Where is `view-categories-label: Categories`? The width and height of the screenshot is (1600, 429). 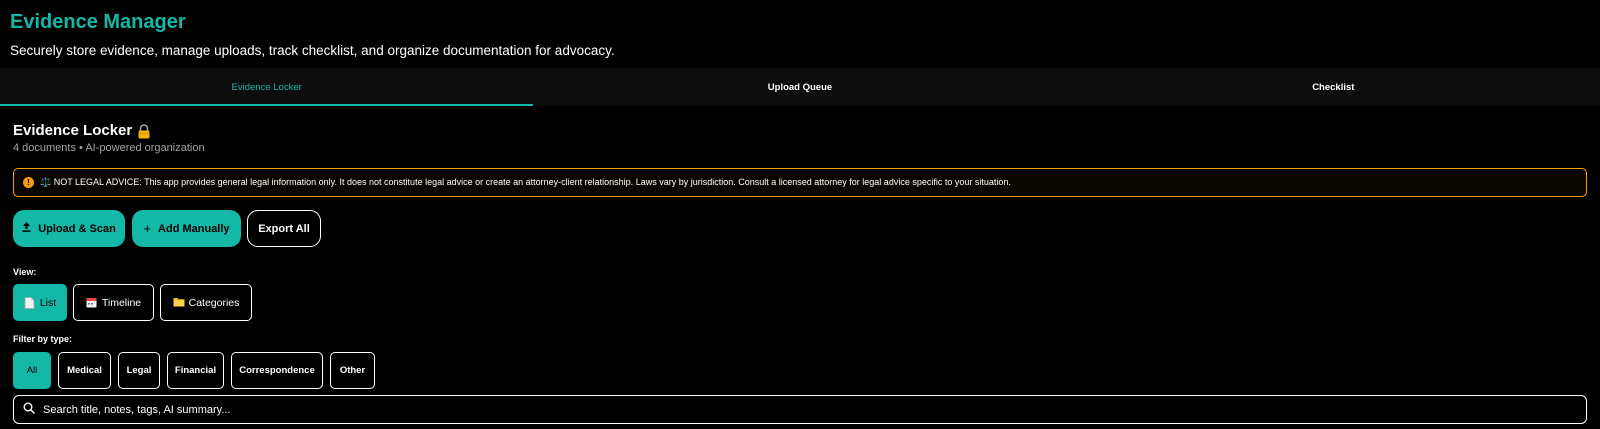 view-categories-label: Categories is located at coordinates (214, 302).